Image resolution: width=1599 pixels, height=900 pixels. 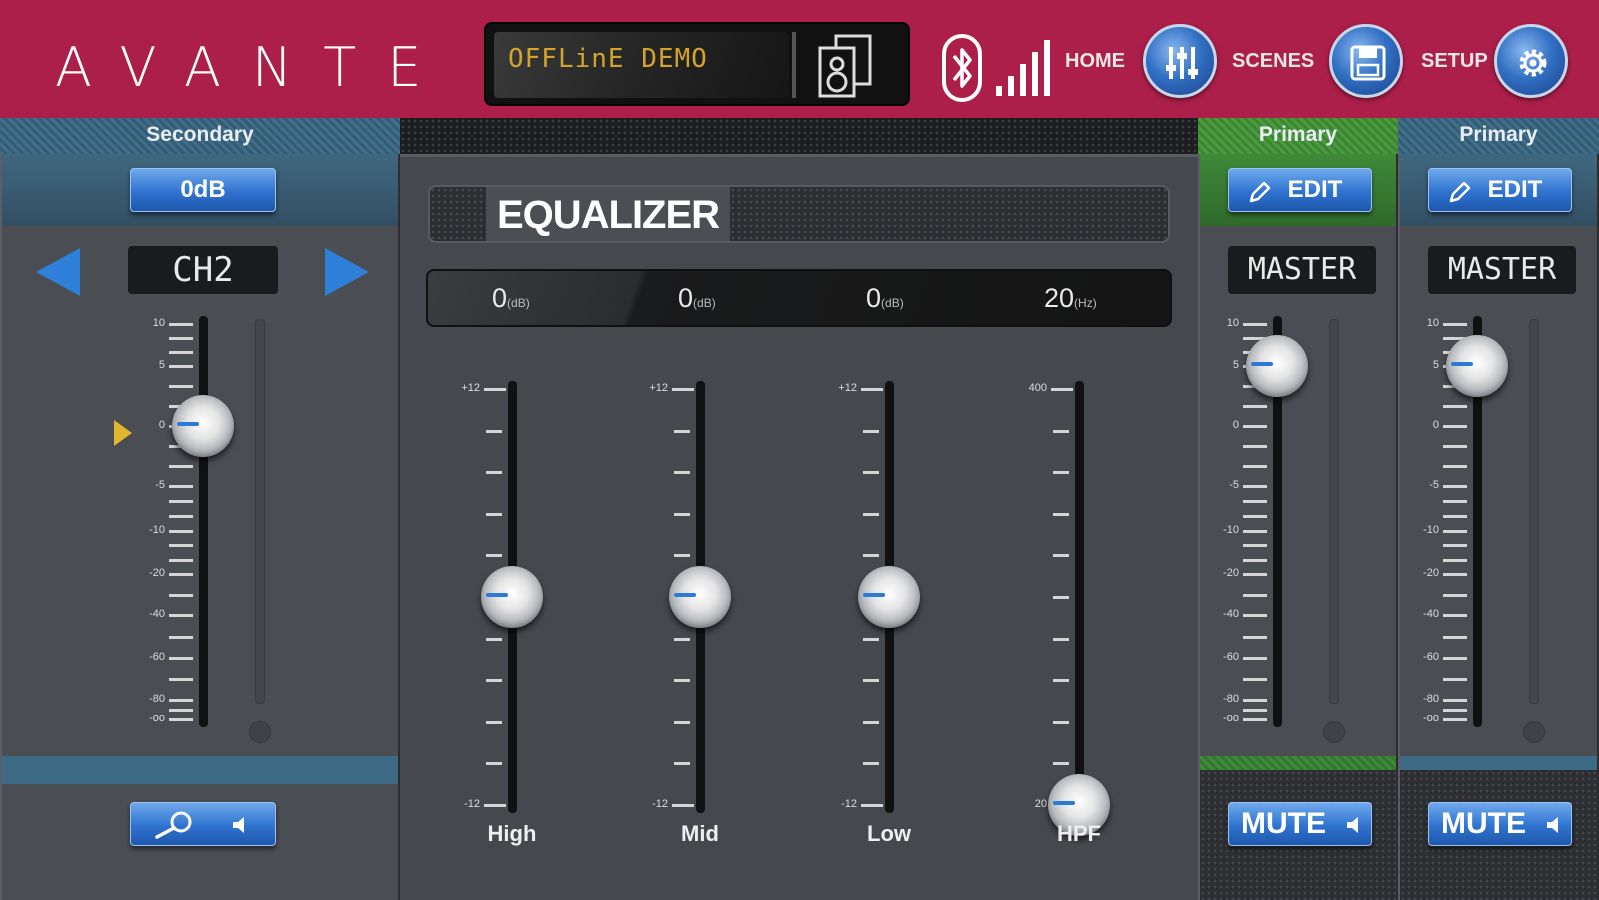 What do you see at coordinates (1079, 597) in the screenshot?
I see `eq-3-fader-track` at bounding box center [1079, 597].